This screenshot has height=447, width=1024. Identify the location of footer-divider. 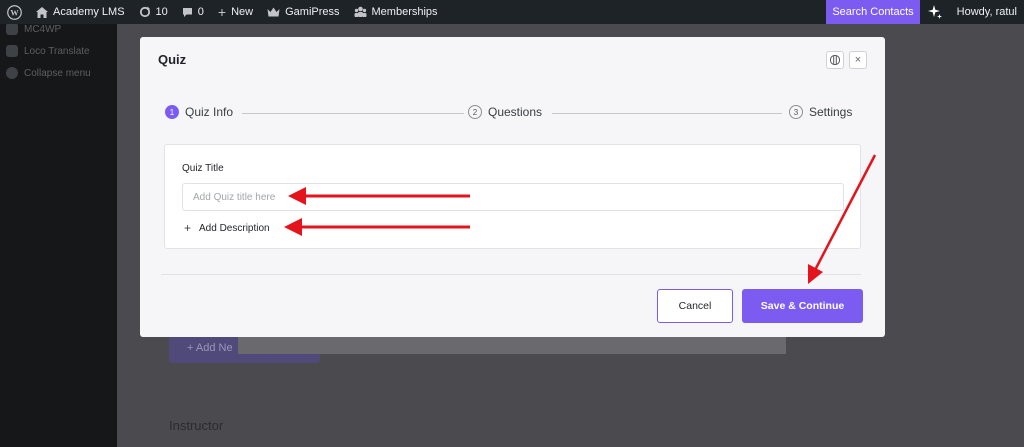
(511, 274).